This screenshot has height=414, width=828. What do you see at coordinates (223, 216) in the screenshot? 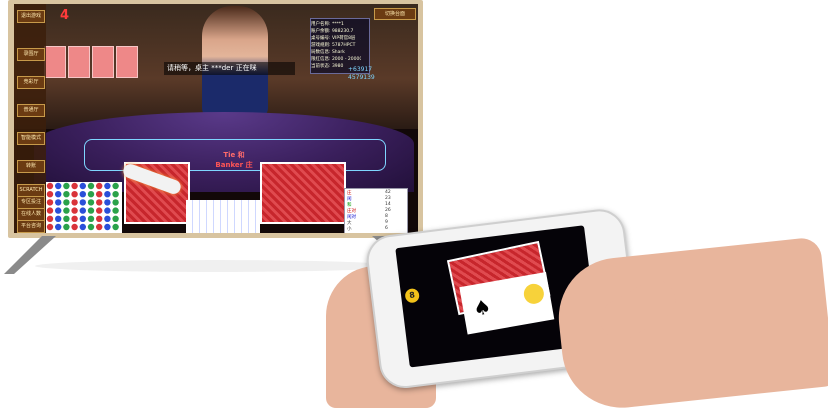
I see `big-road` at bounding box center [223, 216].